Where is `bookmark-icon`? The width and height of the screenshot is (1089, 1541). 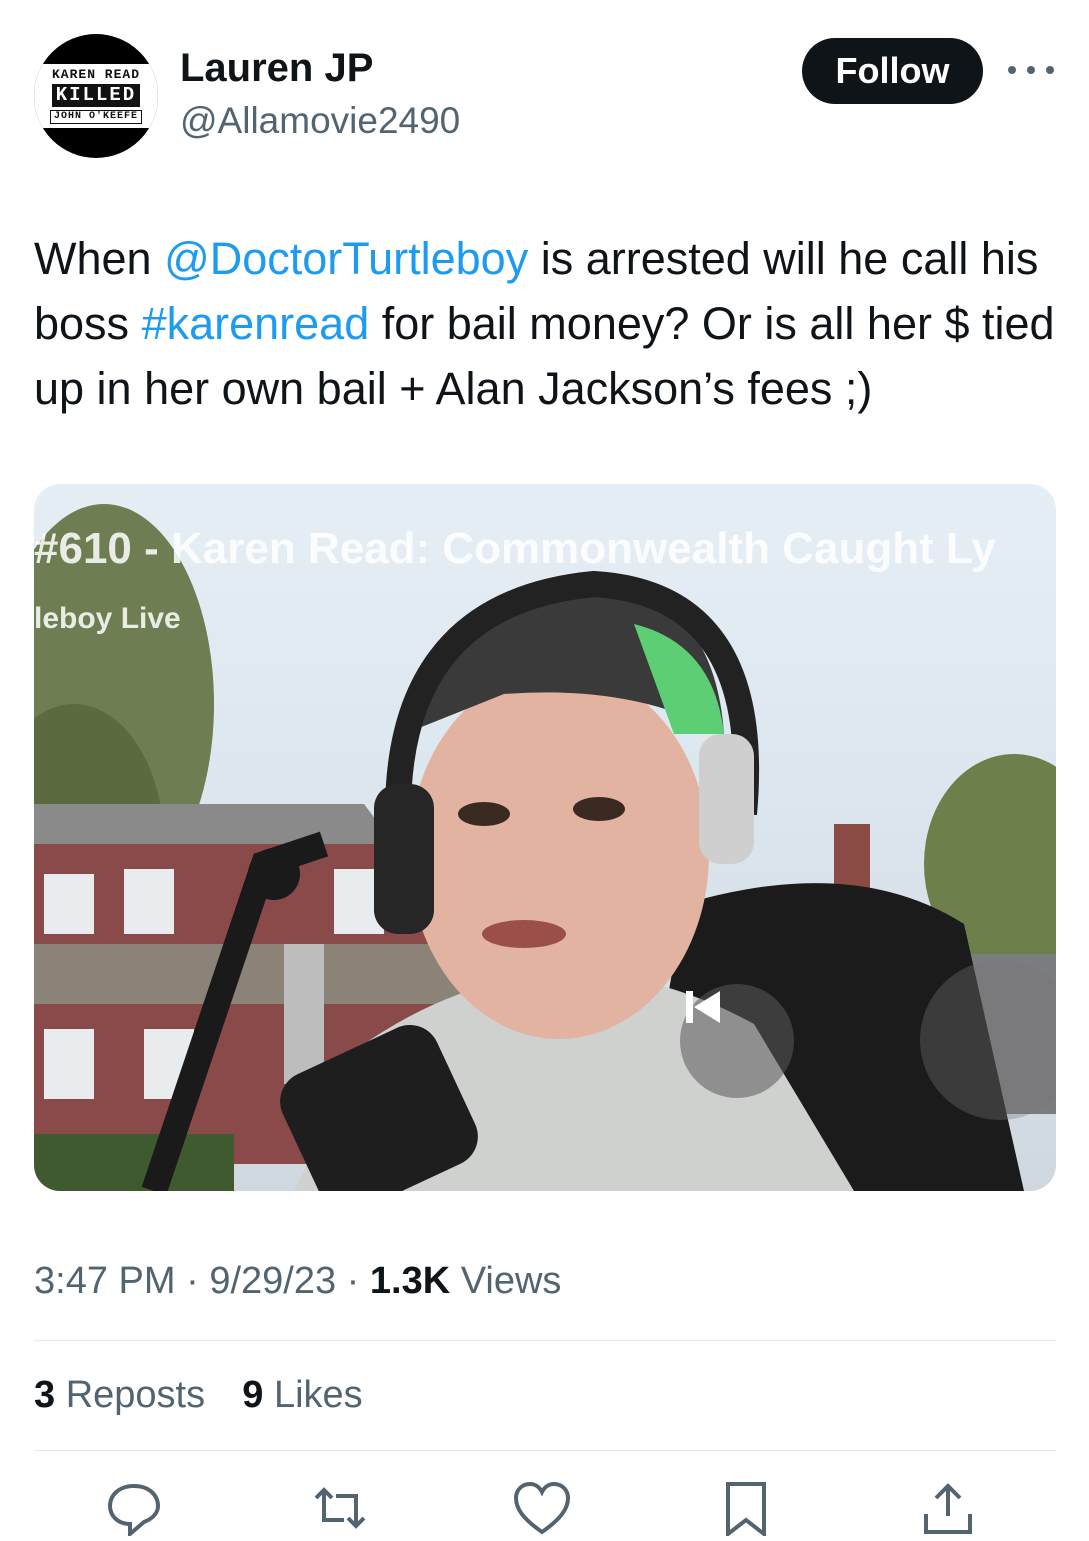
bookmark-icon is located at coordinates (746, 1509).